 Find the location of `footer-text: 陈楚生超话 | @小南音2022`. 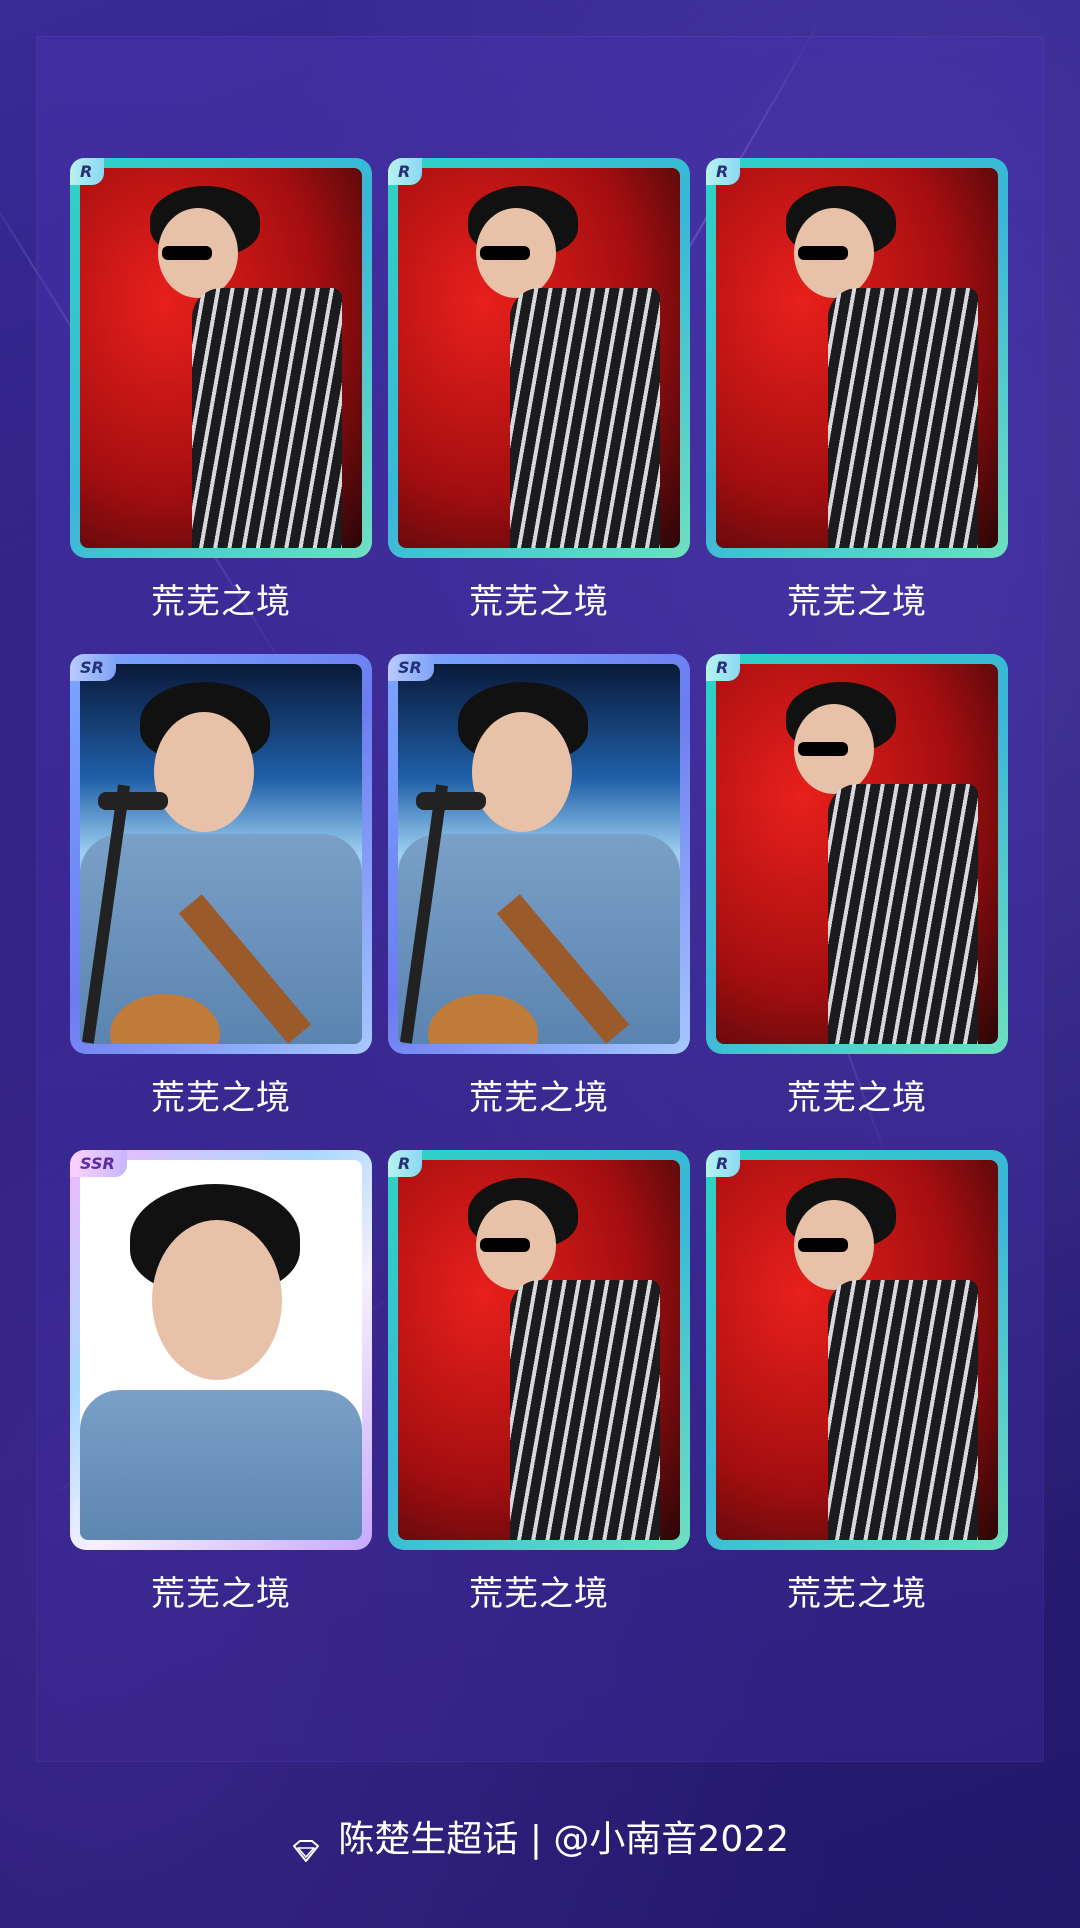

footer-text: 陈楚生超话 | @小南音2022 is located at coordinates (564, 1839).